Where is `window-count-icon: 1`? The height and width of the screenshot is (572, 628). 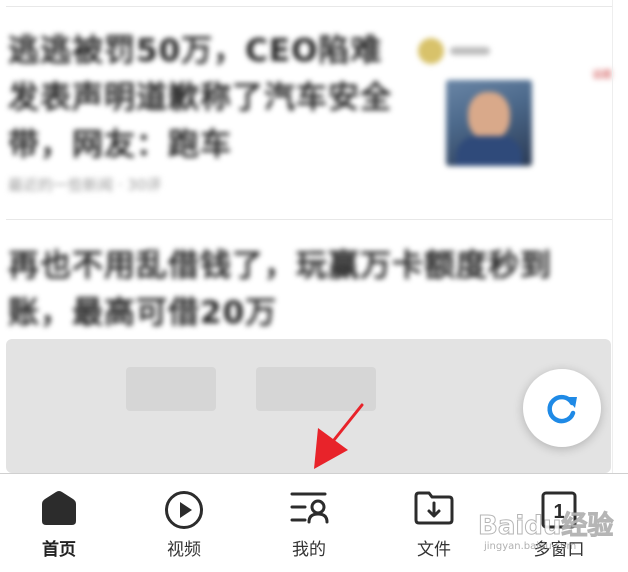 window-count-icon: 1 is located at coordinates (559, 512).